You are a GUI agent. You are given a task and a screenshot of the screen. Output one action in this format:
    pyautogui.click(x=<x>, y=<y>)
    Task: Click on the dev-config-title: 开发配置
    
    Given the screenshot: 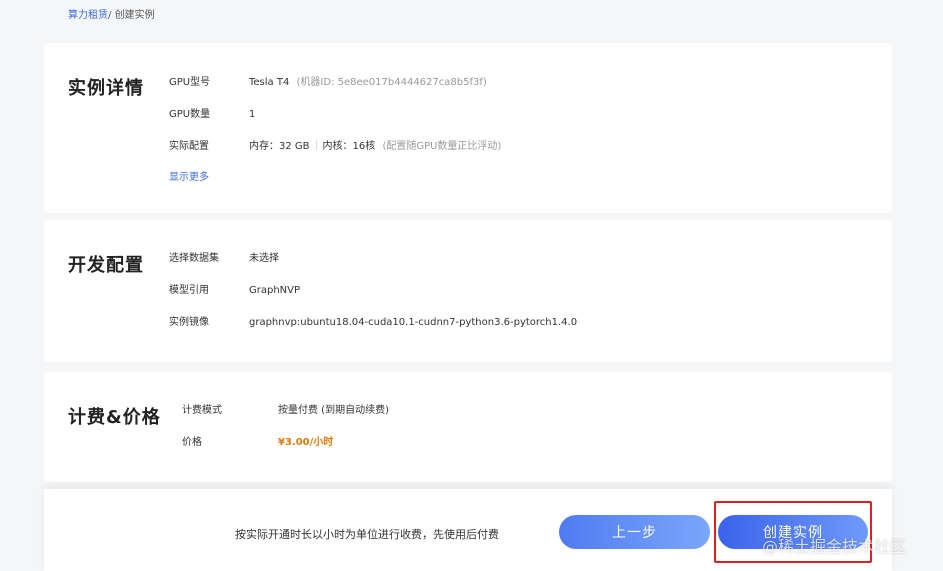 What is the action you would take?
    pyautogui.click(x=106, y=265)
    